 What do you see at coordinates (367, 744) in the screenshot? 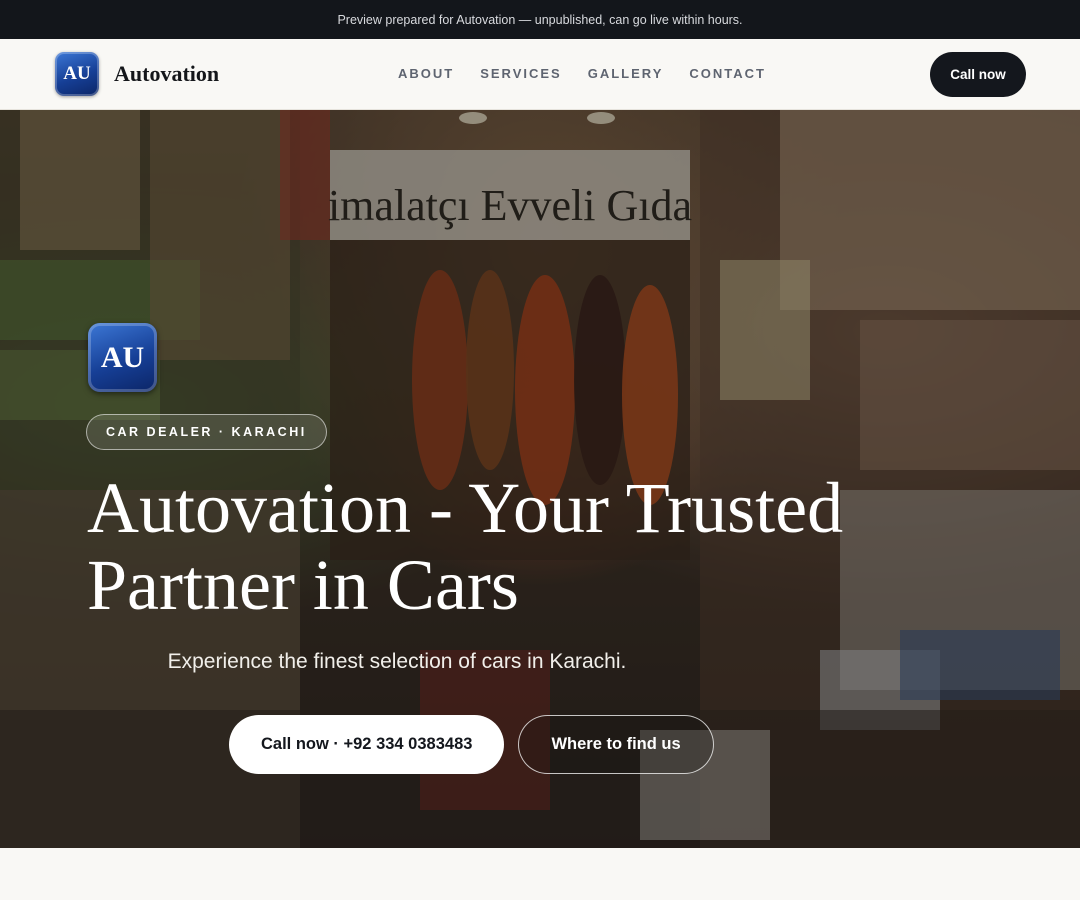
I see `hero-call-button: Call now · +92 334 0383483` at bounding box center [367, 744].